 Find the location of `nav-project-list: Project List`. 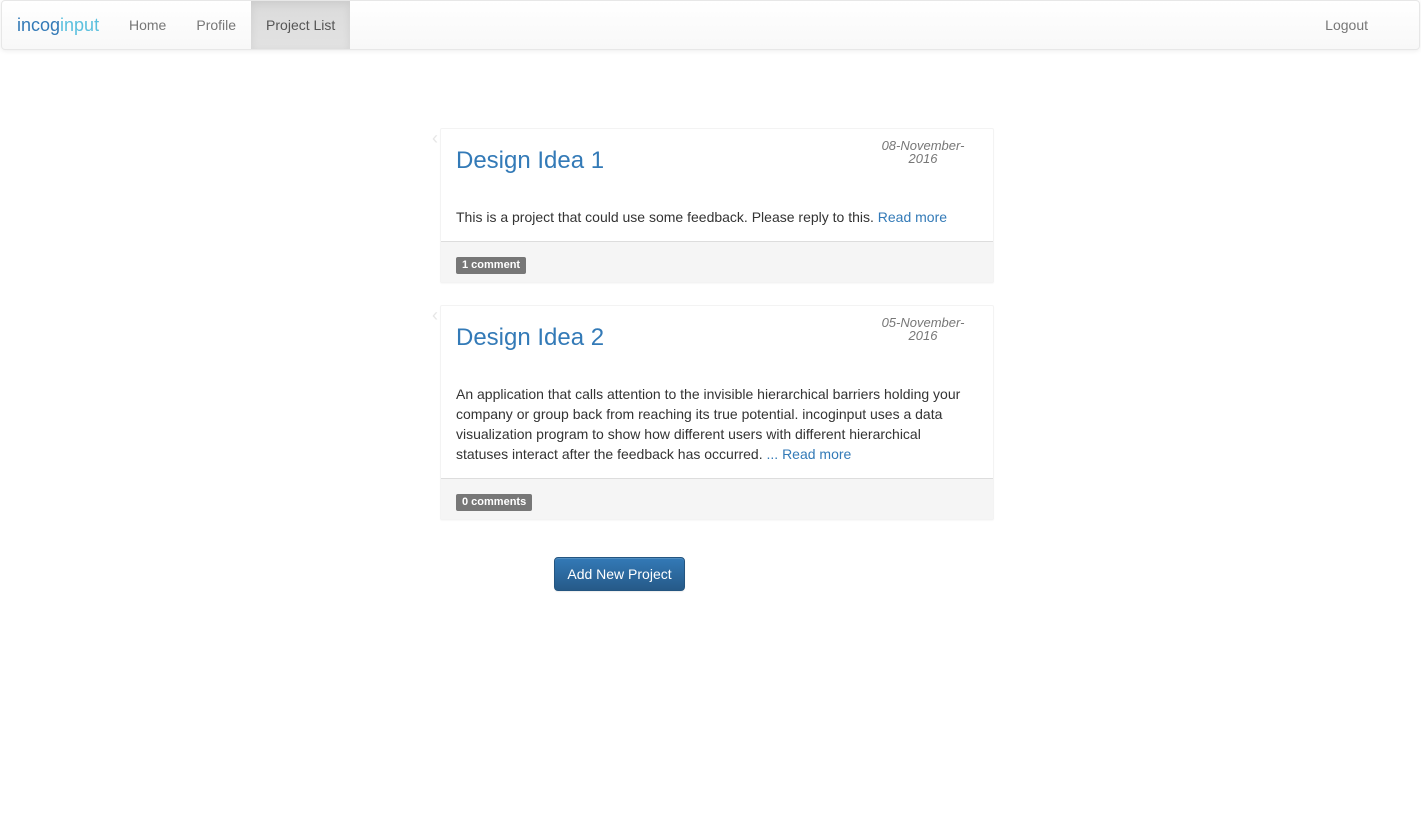

nav-project-list: Project List is located at coordinates (301, 25).